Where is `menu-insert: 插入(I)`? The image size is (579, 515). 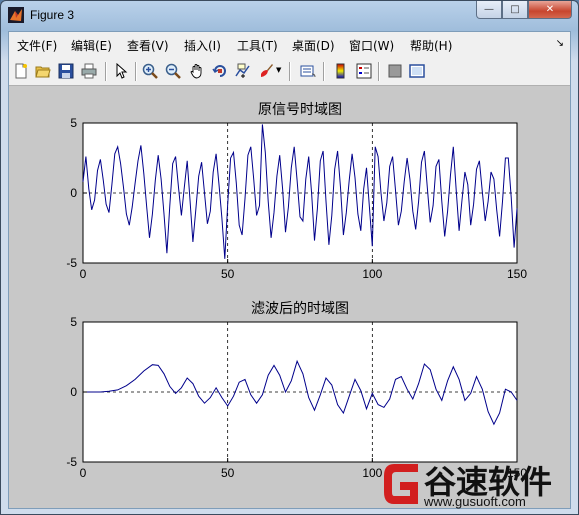
menu-insert: 插入(I) is located at coordinates (202, 45).